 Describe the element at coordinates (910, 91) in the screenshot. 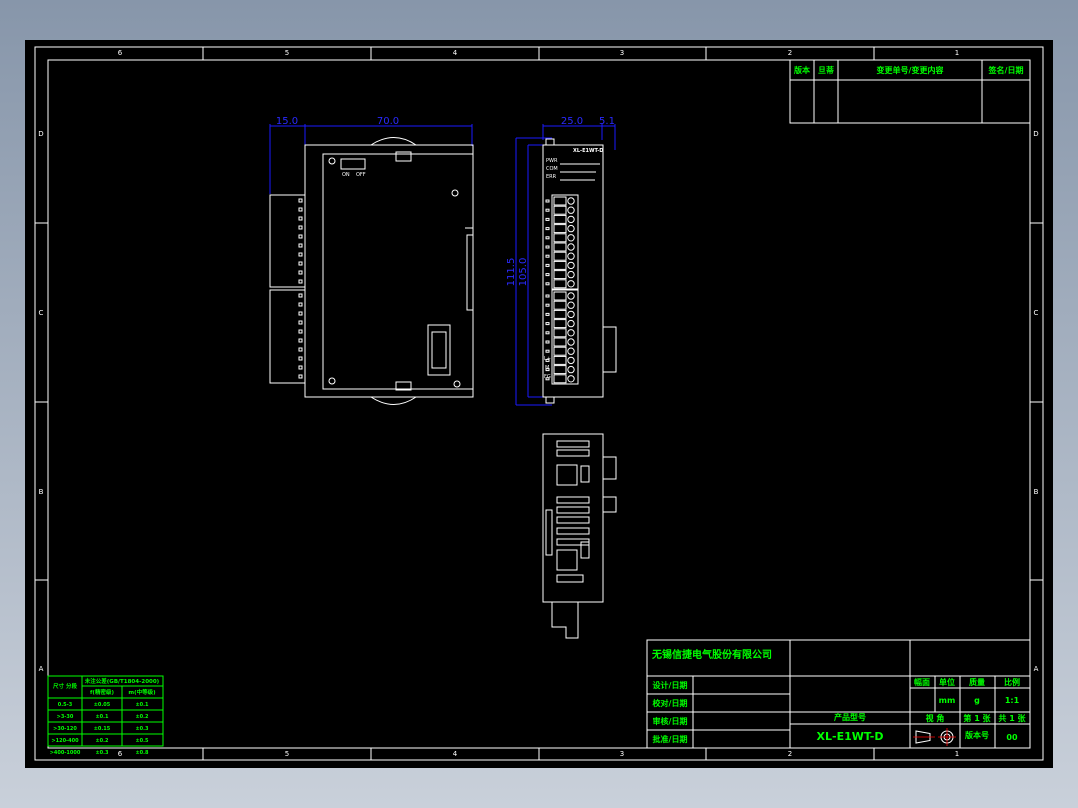

I see `revision-table: 版本 旦蒂 变更单号/变更内容 签名/日期` at that location.